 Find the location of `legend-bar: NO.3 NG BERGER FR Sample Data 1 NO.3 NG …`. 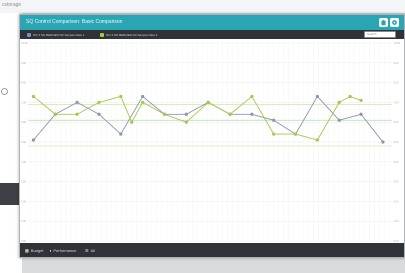

legend-bar: NO.3 NG BERGER FR Sample Data 1 NO.3 NG … is located at coordinates (212, 34).